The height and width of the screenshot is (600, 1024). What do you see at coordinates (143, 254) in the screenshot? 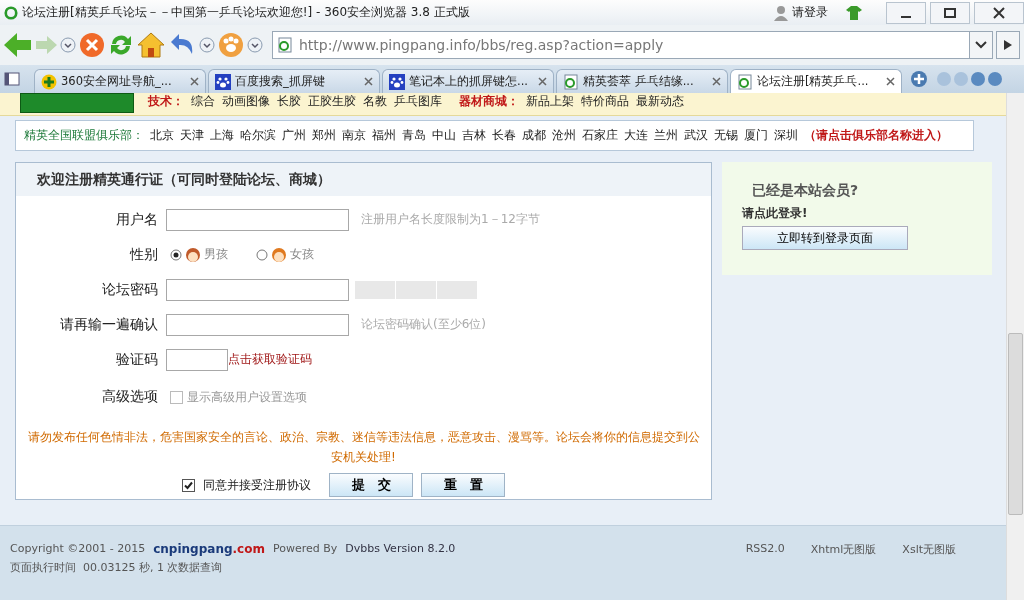
I see `field-label: 性别` at bounding box center [143, 254].